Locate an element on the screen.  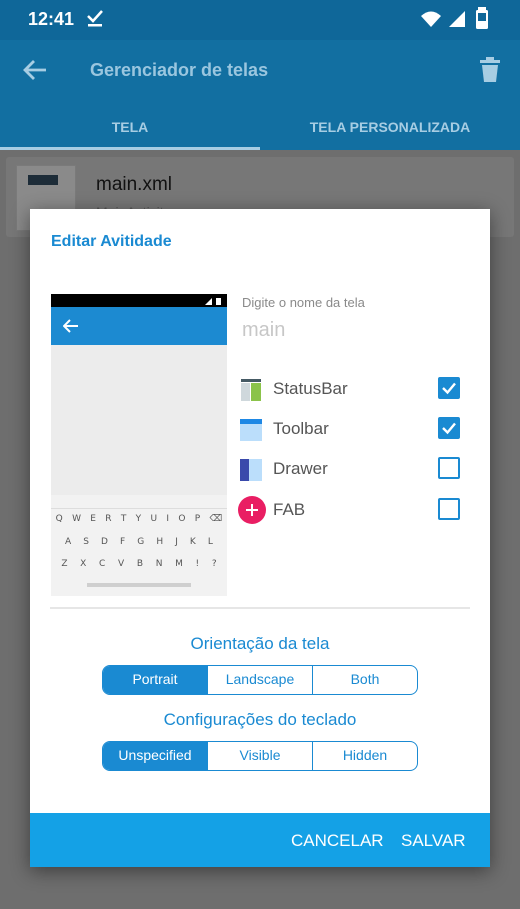
preview-key: C is located at coordinates (102, 564).